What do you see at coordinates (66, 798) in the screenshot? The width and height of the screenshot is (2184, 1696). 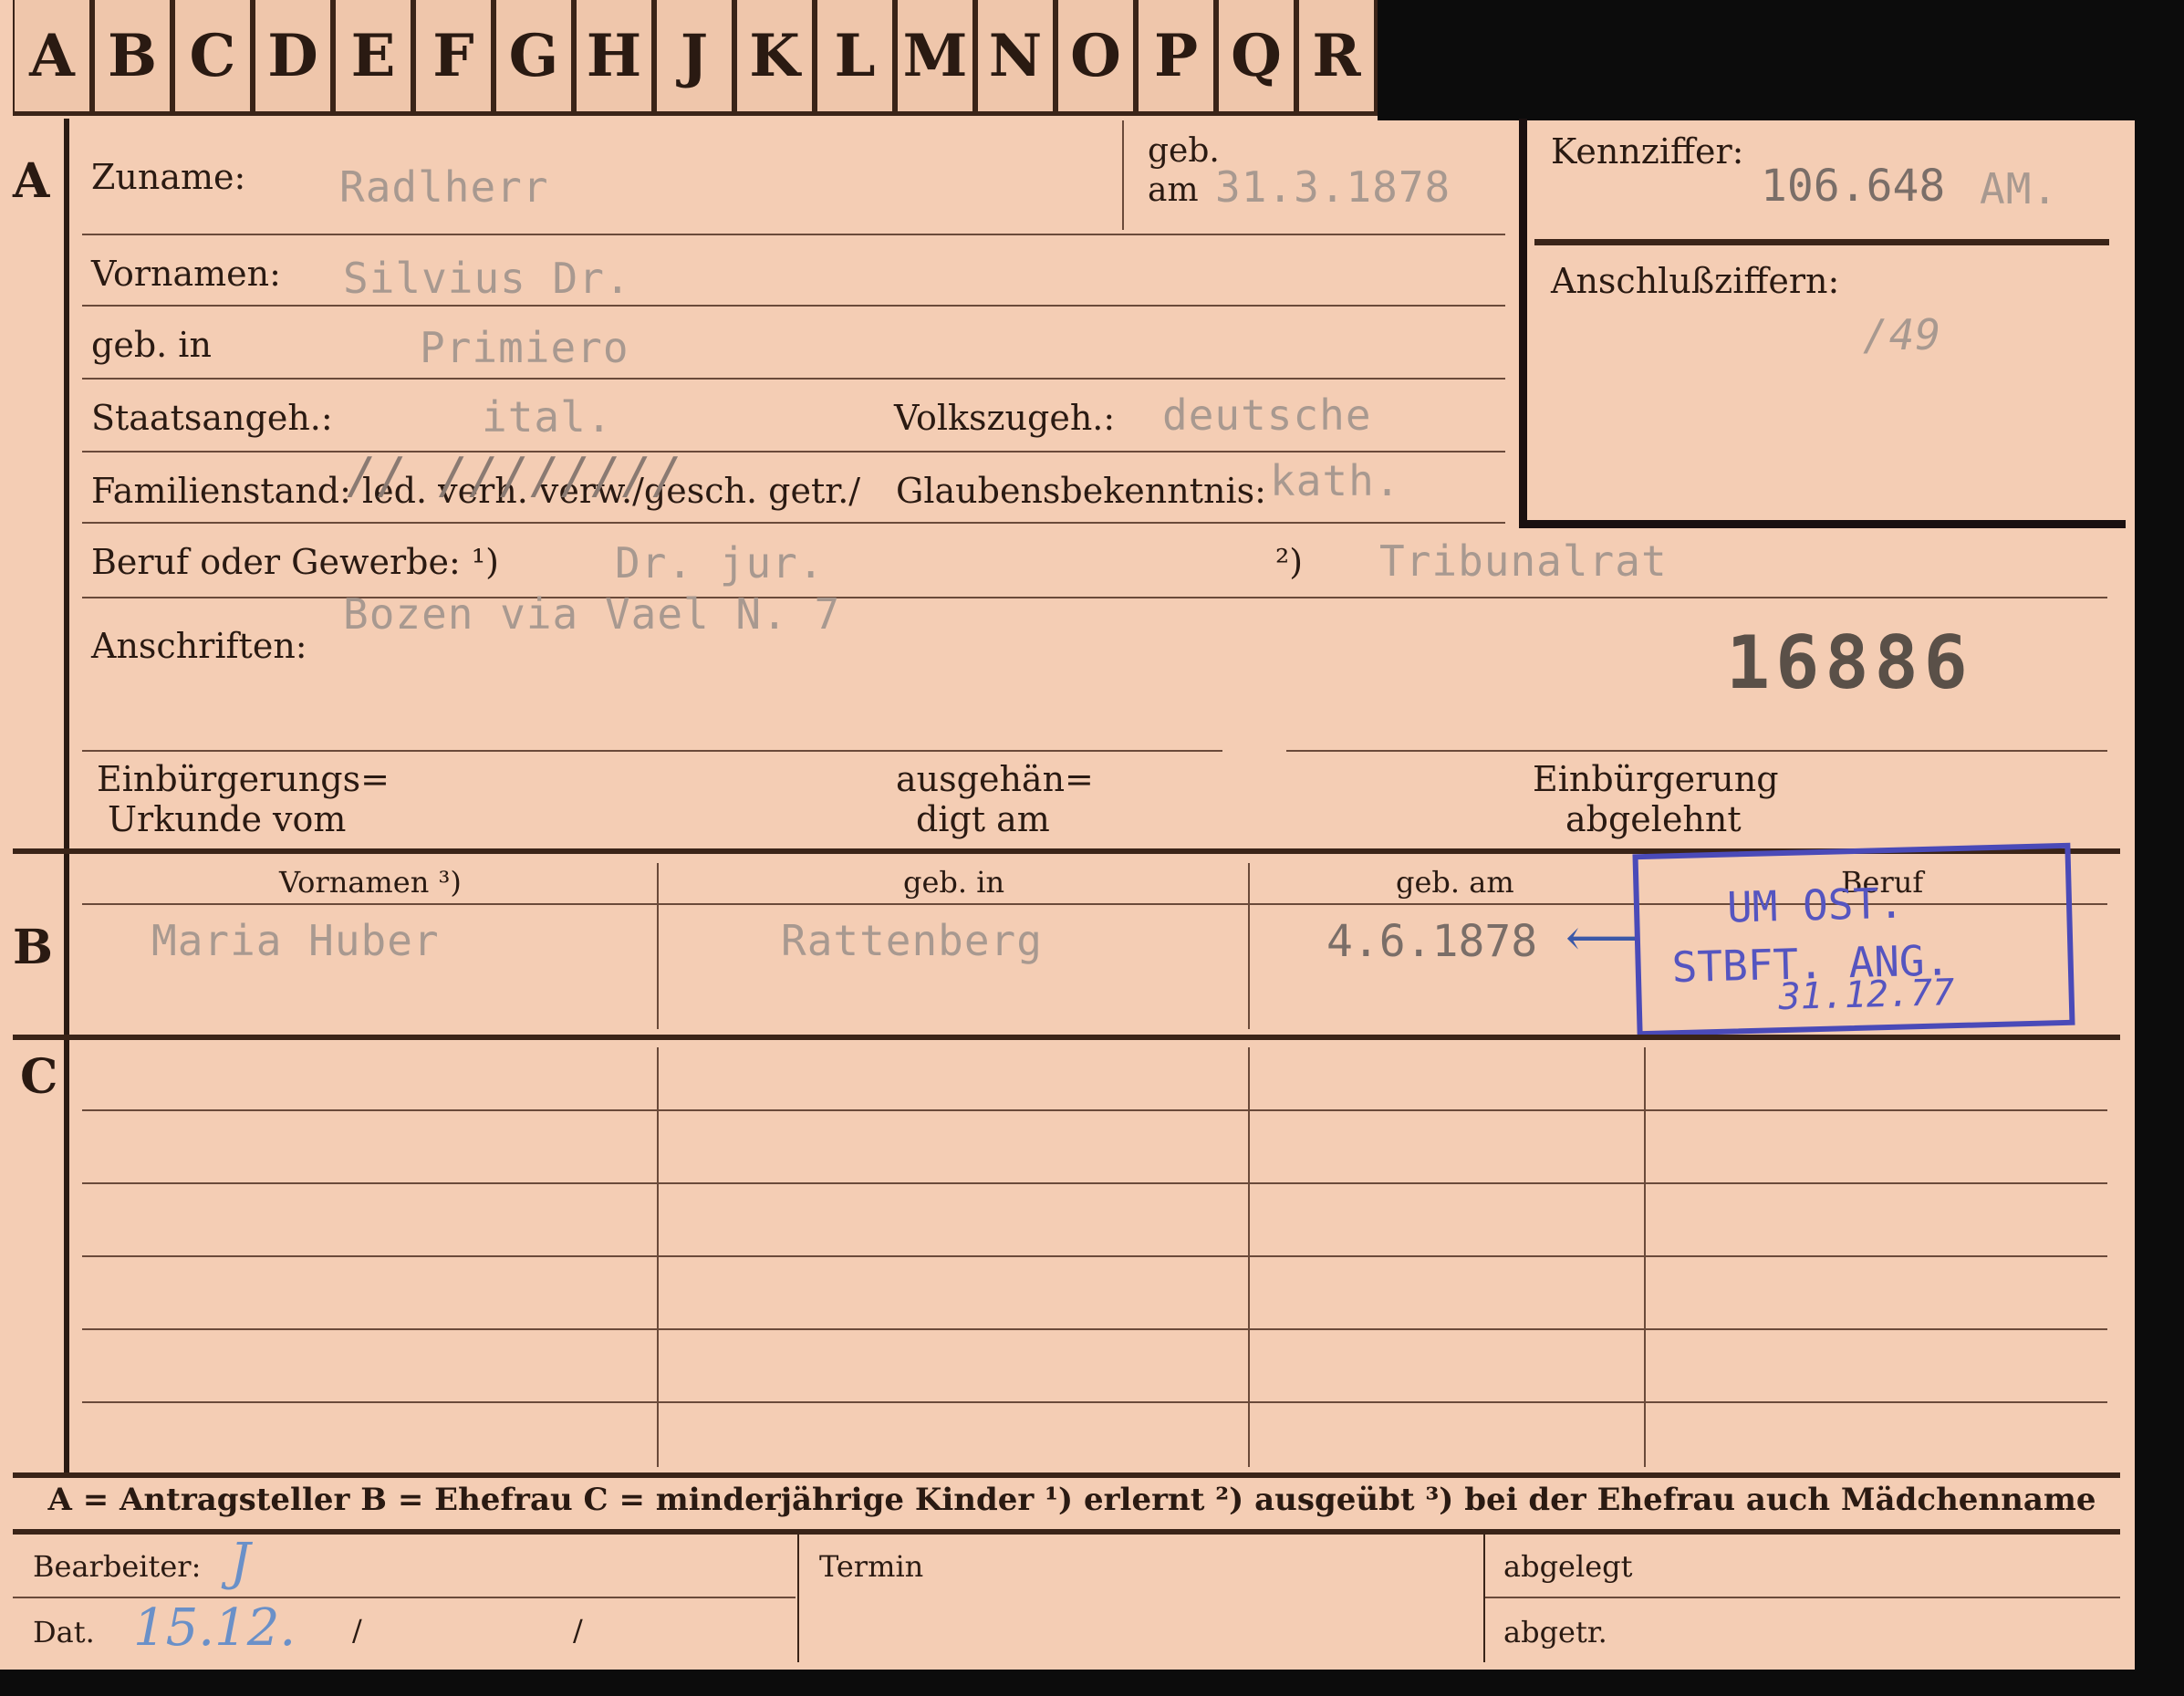 I see `left-margin-rule` at bounding box center [66, 798].